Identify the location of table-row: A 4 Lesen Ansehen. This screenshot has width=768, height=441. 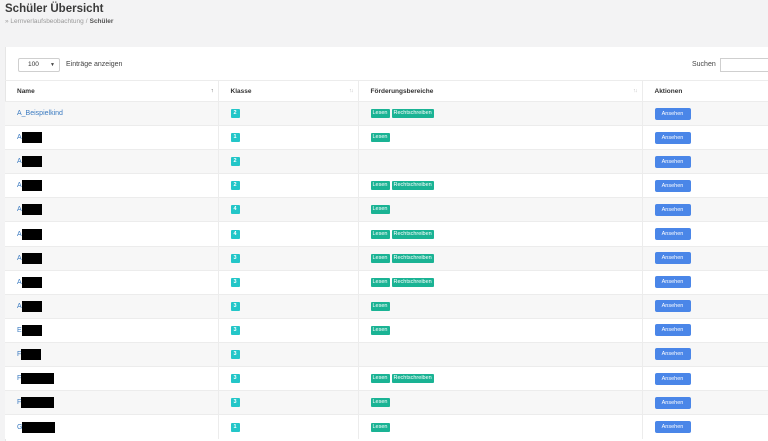
(386, 209).